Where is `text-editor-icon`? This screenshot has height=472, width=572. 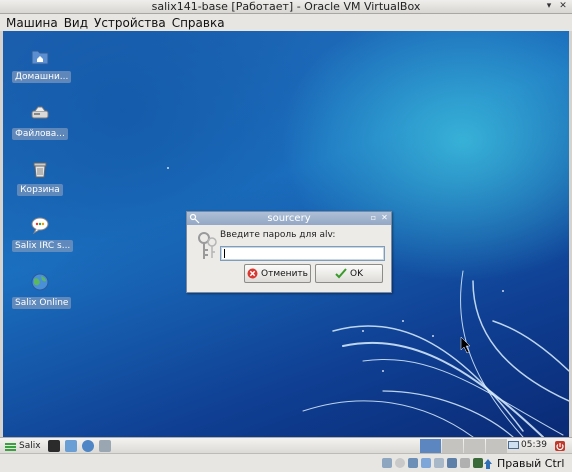 text-editor-icon is located at coordinates (105, 446).